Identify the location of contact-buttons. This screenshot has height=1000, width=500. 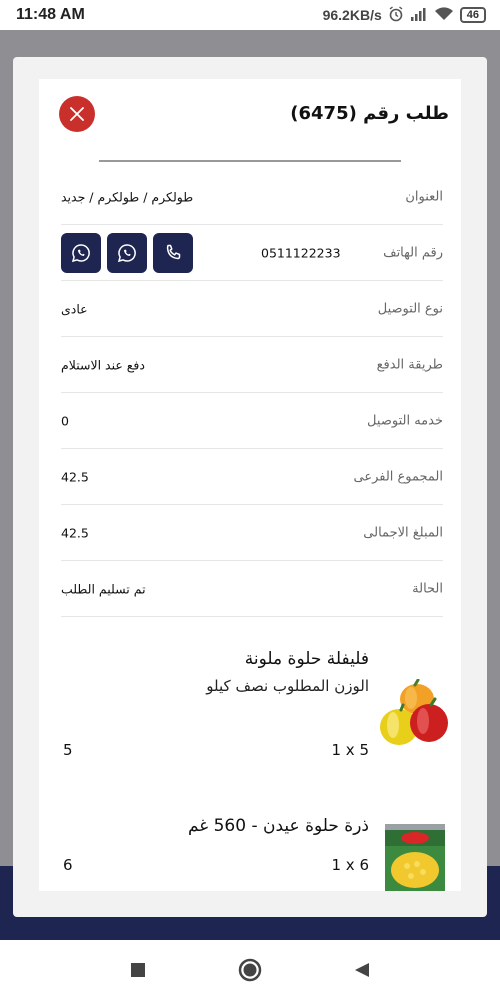
(127, 252).